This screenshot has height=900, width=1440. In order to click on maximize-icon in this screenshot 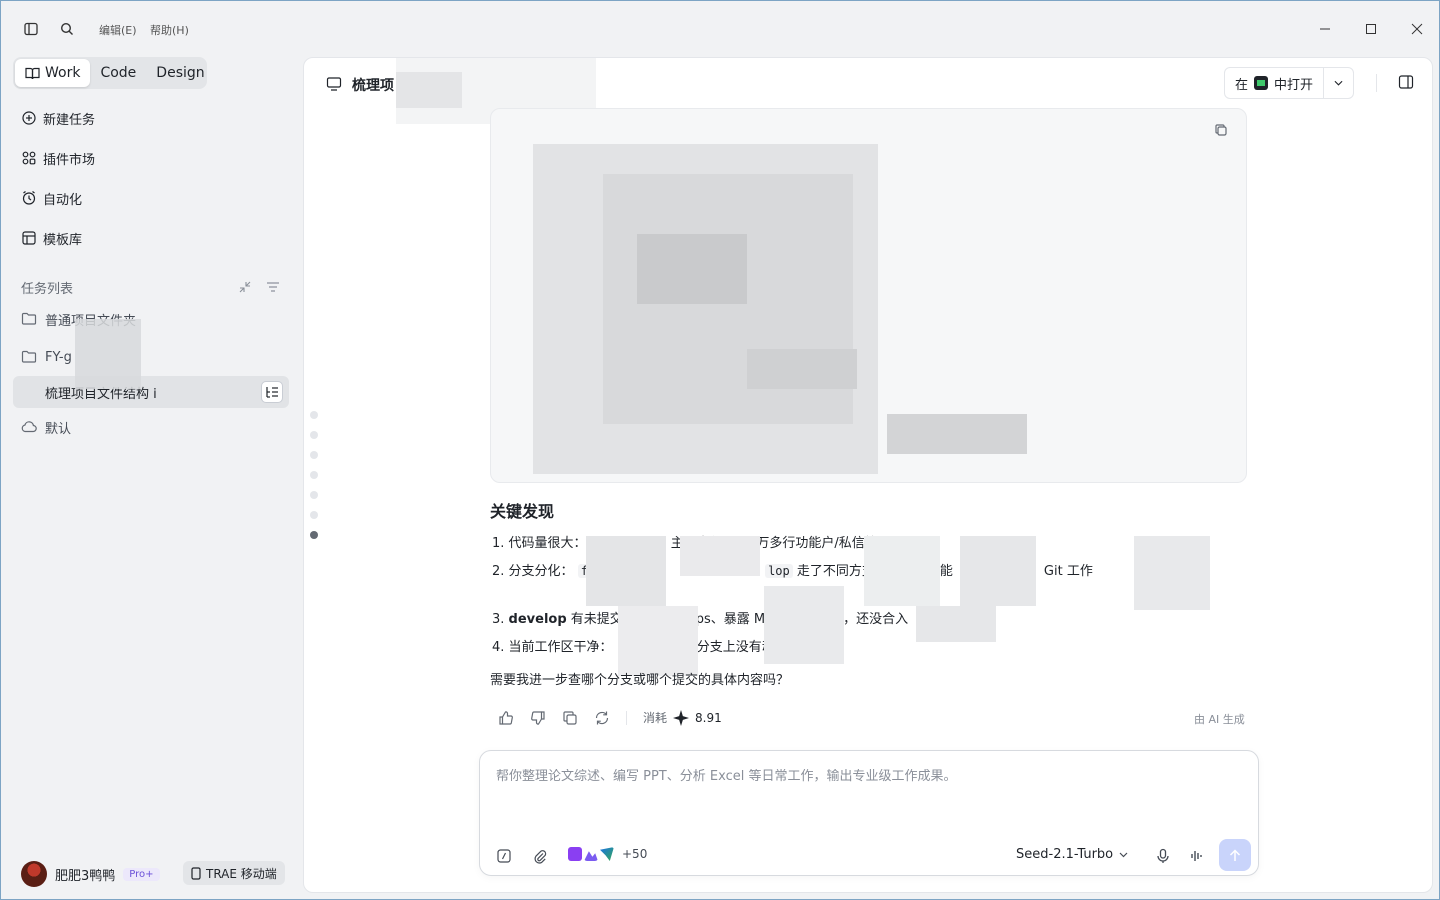, I will do `click(1371, 29)`.